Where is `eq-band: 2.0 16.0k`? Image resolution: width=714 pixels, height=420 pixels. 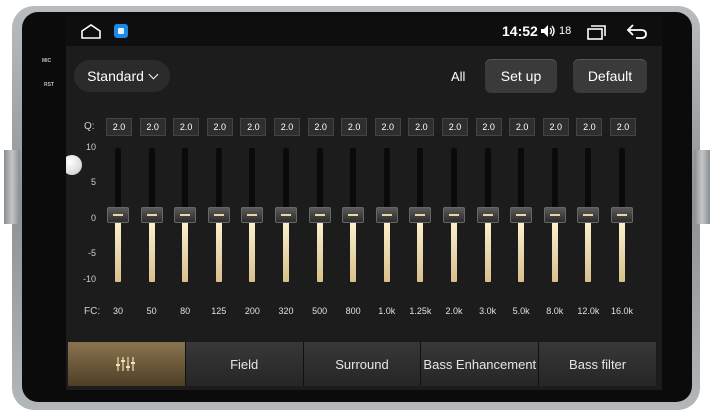
eq-band: 2.0 16.0k is located at coordinates (622, 221).